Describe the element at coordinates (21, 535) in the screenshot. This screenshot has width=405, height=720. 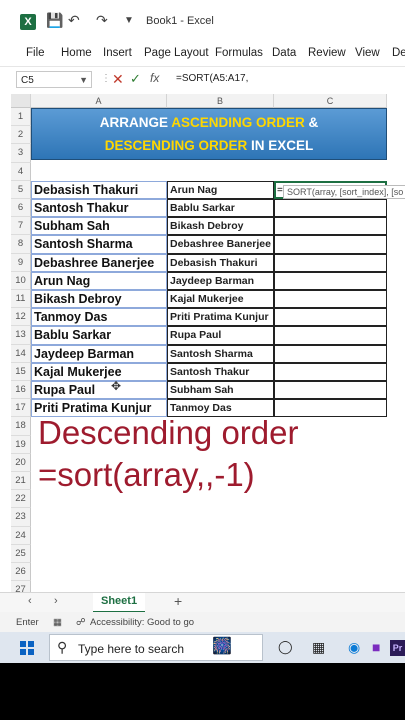
I see `row-header: 24` at that location.